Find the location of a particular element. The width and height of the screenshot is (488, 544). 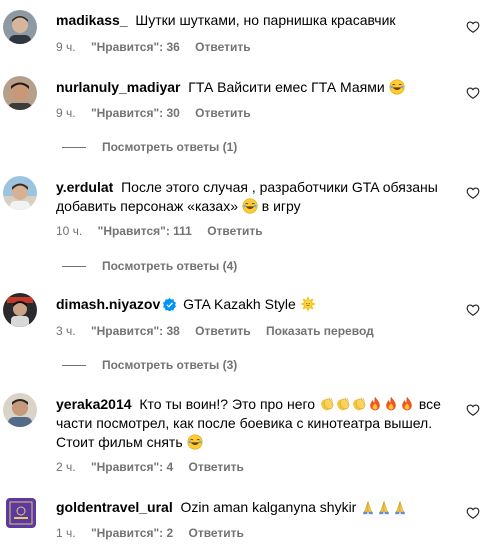

likes-count: "Нравится": 4 is located at coordinates (132, 467).